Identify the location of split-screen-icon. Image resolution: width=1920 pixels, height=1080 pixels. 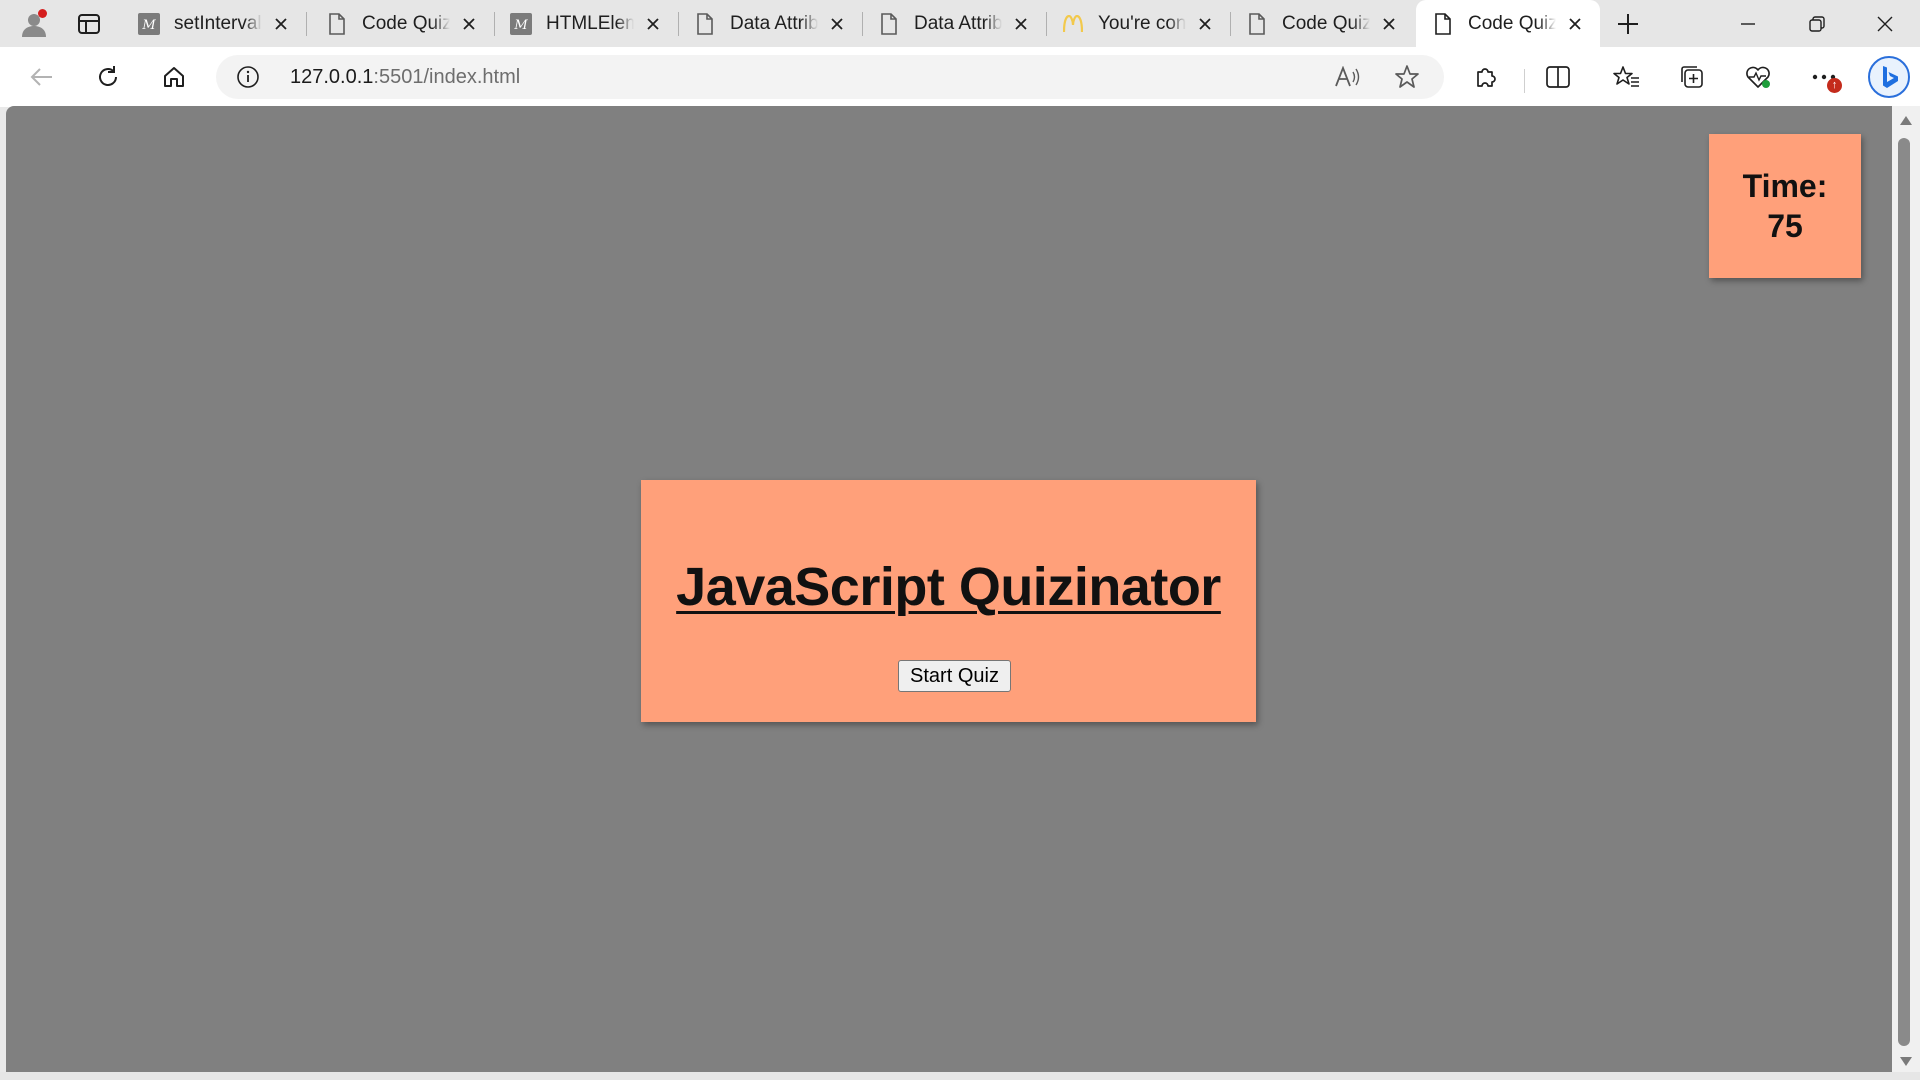
(1558, 77).